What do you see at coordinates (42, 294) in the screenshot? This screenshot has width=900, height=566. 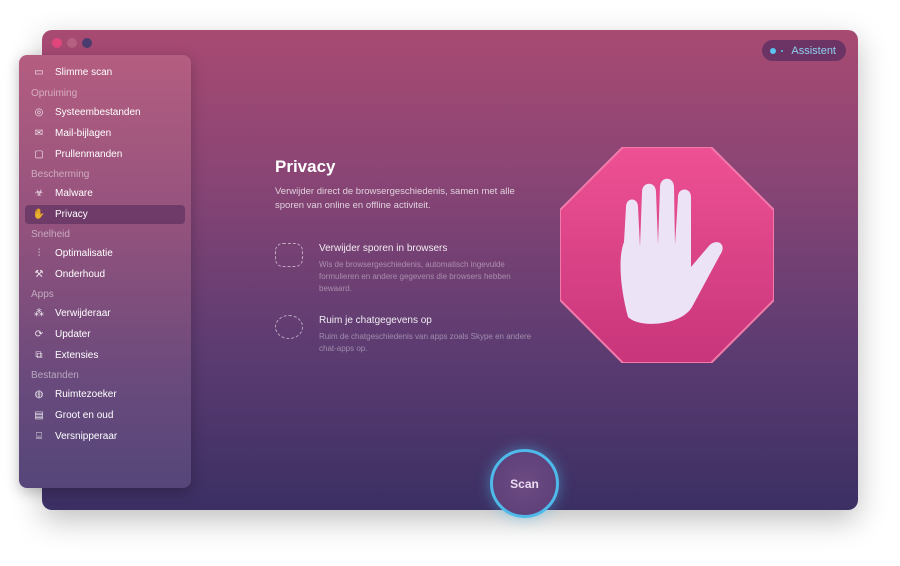 I see `sidebar-section-title: Apps` at bounding box center [42, 294].